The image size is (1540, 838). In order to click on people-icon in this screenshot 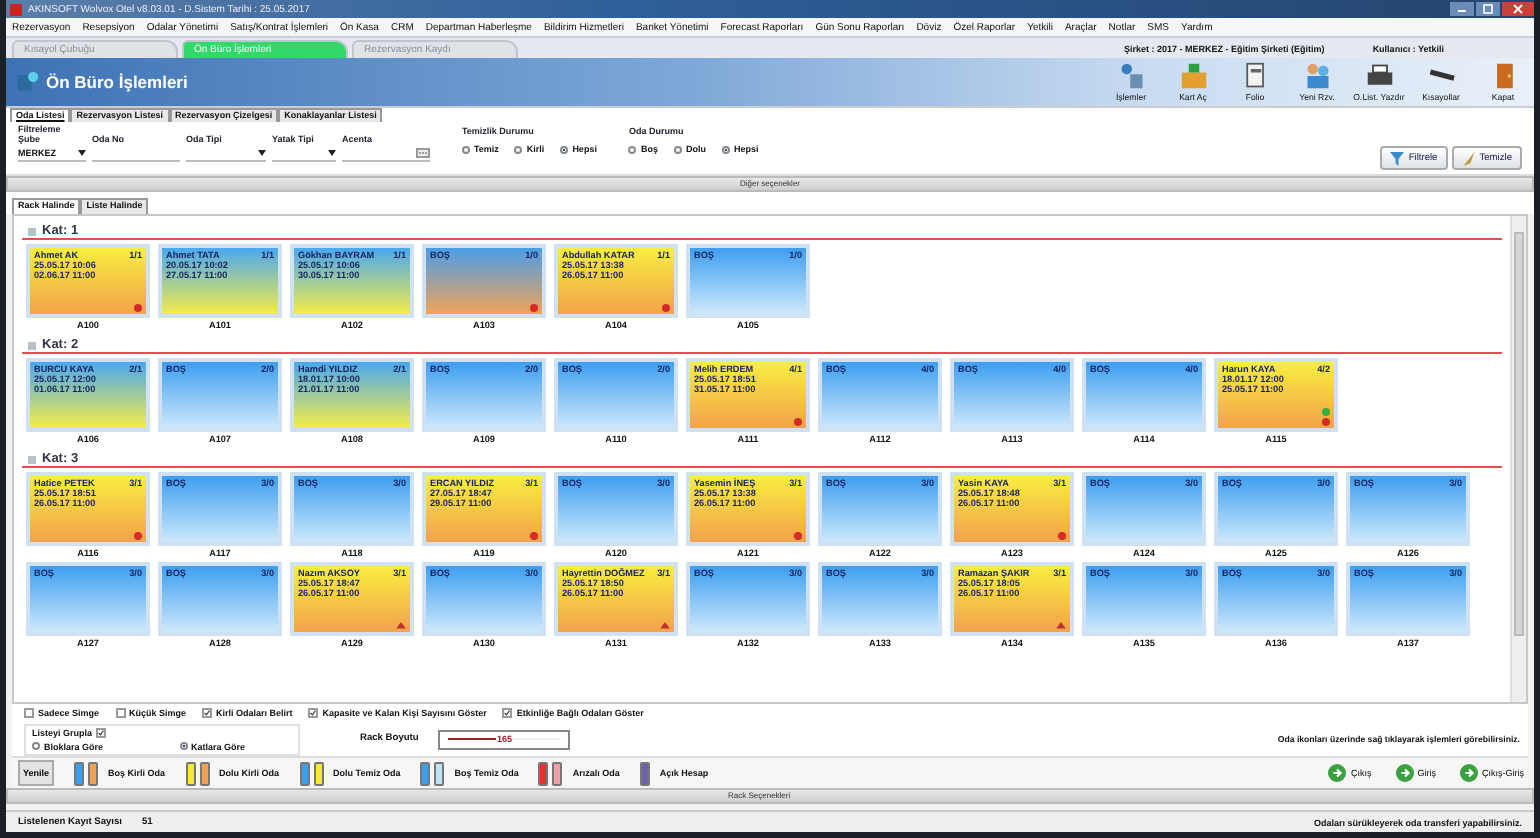, I will do `click(1317, 76)`.